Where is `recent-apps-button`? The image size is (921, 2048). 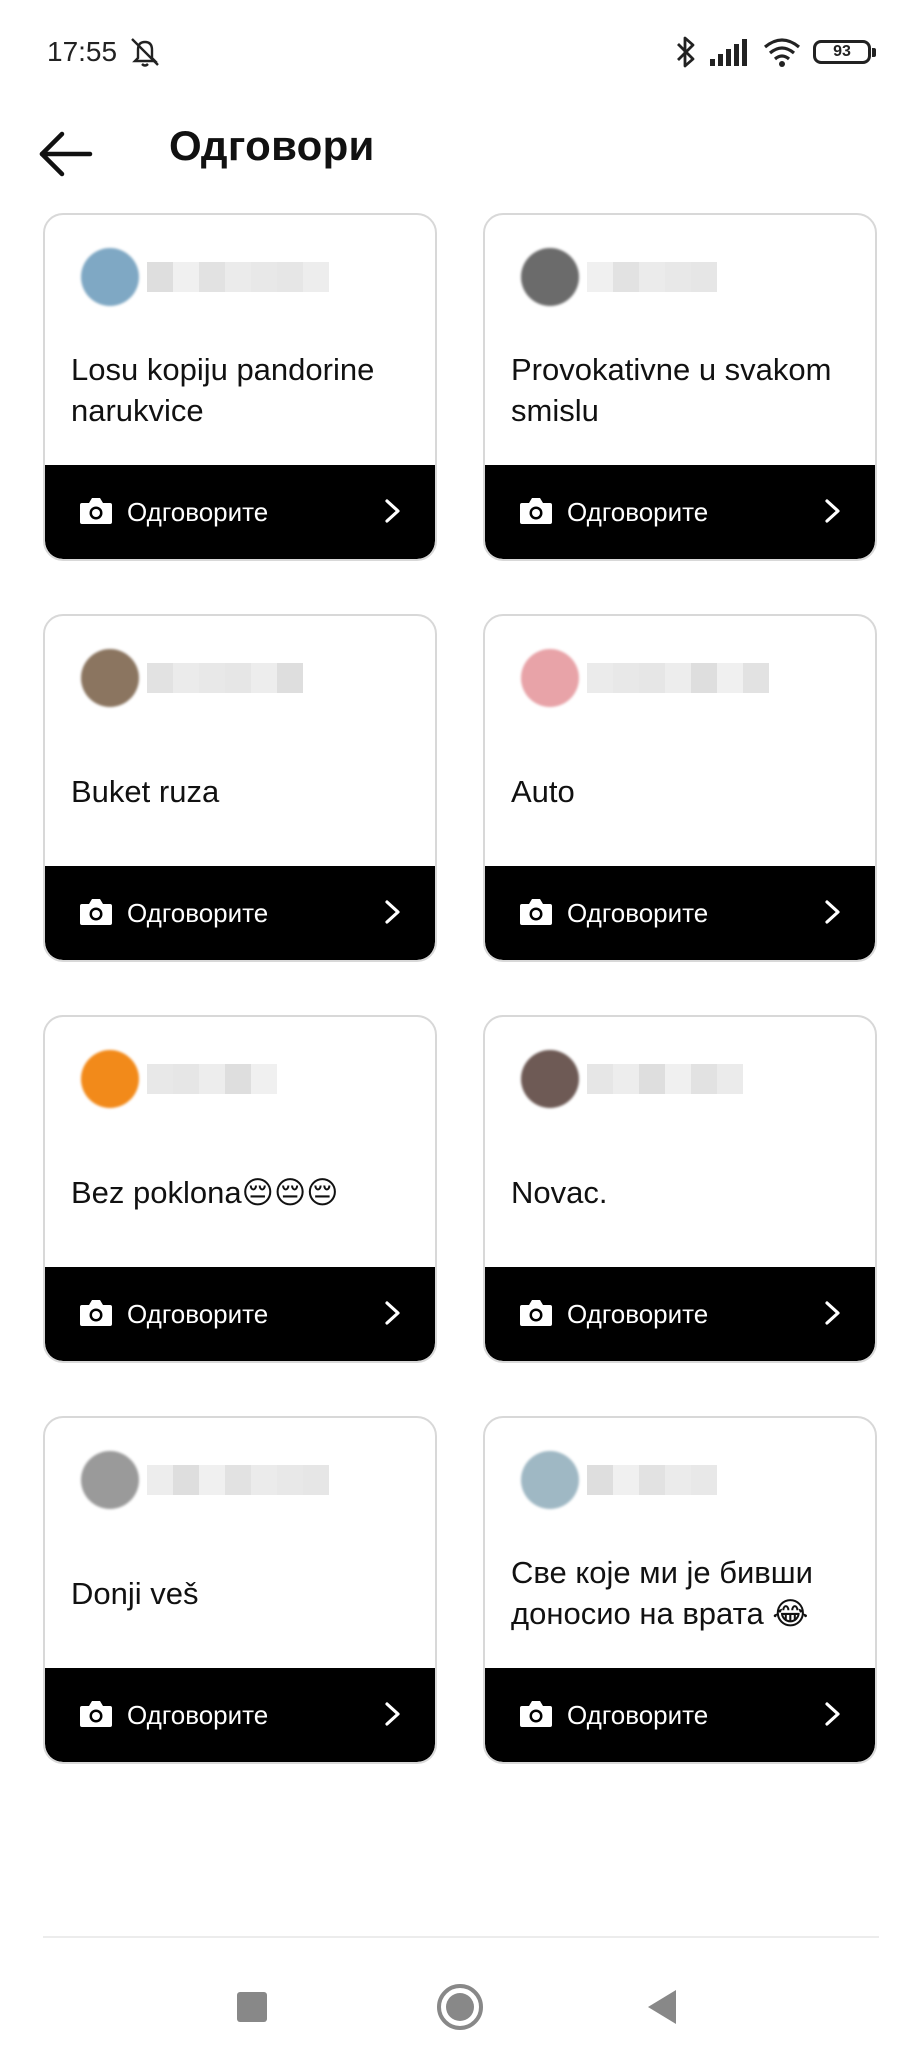
recent-apps-button is located at coordinates (252, 2007).